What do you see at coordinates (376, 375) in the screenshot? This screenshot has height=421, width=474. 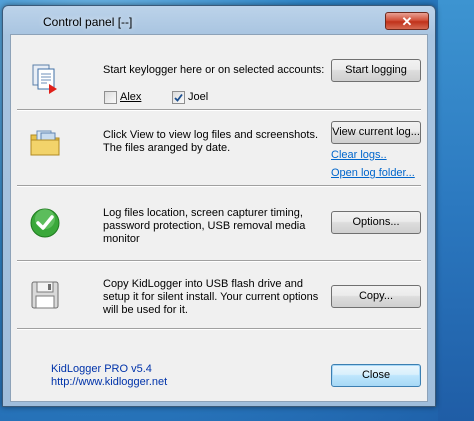 I see `close-button: Close` at bounding box center [376, 375].